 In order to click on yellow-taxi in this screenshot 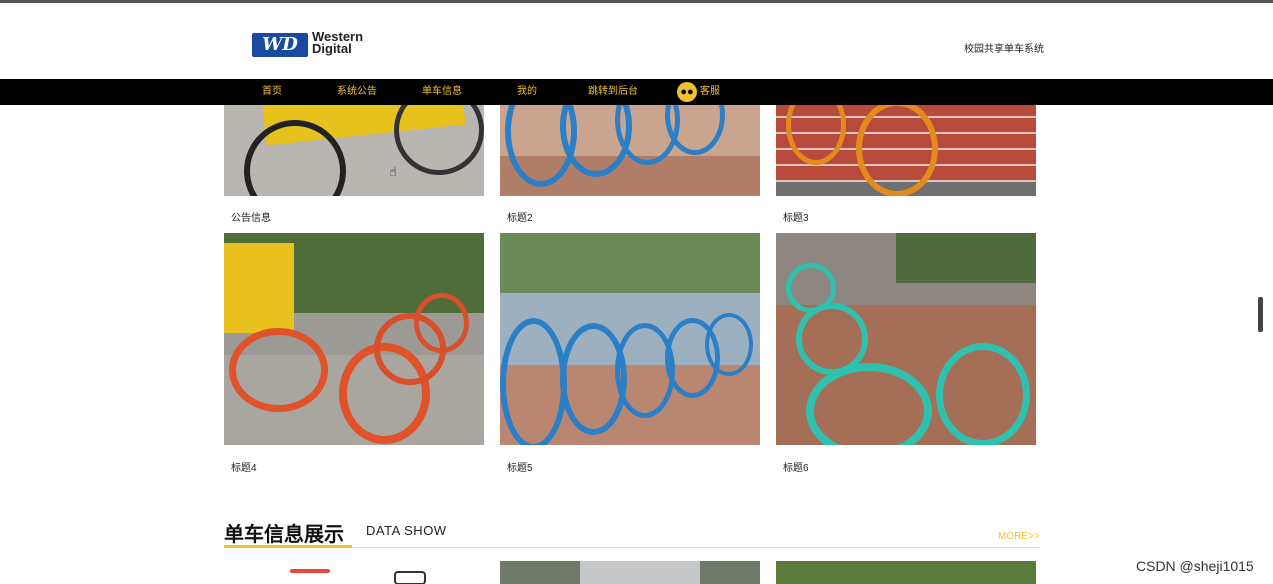, I will do `click(259, 288)`.